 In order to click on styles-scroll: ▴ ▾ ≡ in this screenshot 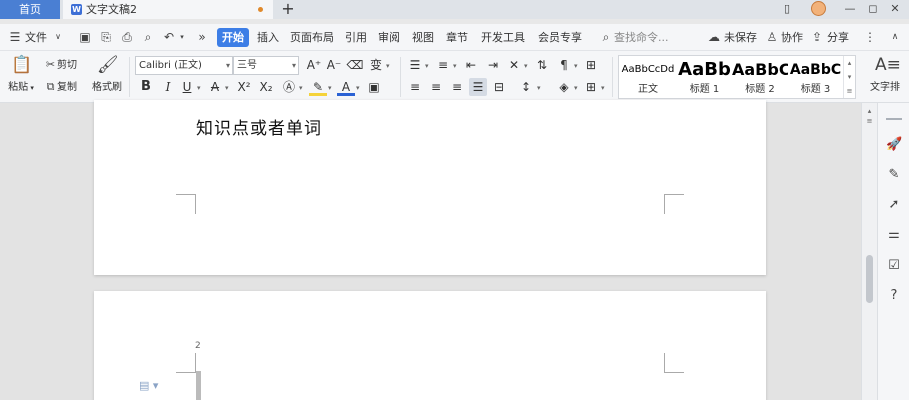, I will do `click(849, 77)`.